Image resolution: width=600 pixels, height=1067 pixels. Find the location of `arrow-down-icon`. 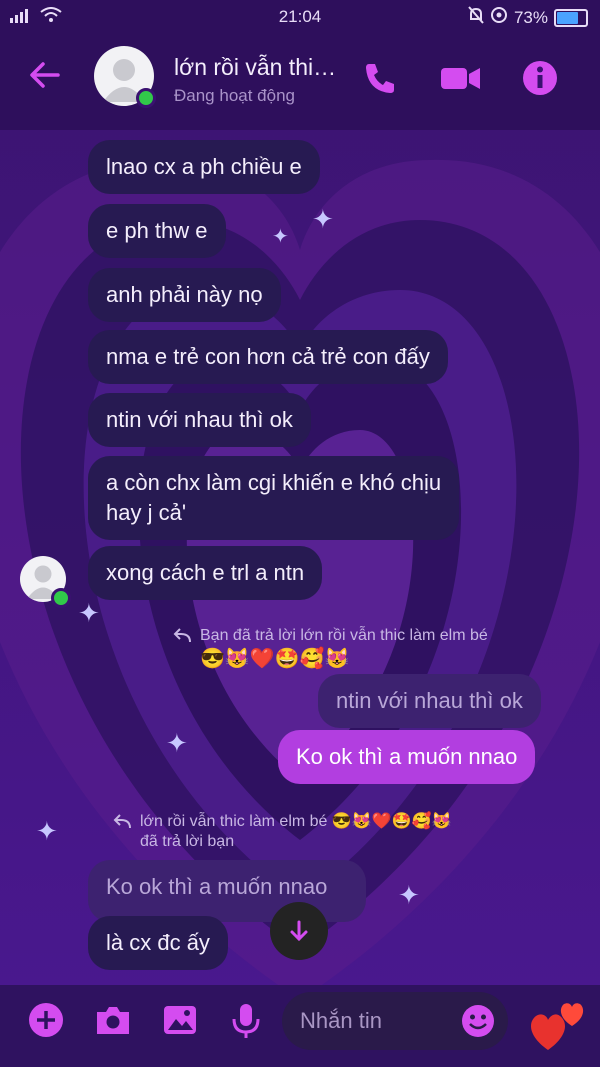

arrow-down-icon is located at coordinates (299, 931).